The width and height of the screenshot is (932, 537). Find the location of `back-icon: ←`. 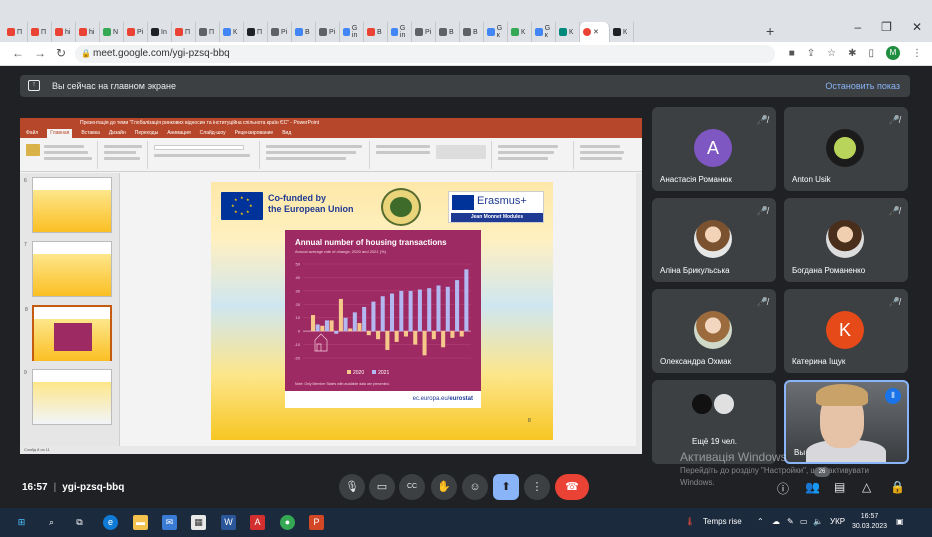

back-icon: ← is located at coordinates (18, 53).